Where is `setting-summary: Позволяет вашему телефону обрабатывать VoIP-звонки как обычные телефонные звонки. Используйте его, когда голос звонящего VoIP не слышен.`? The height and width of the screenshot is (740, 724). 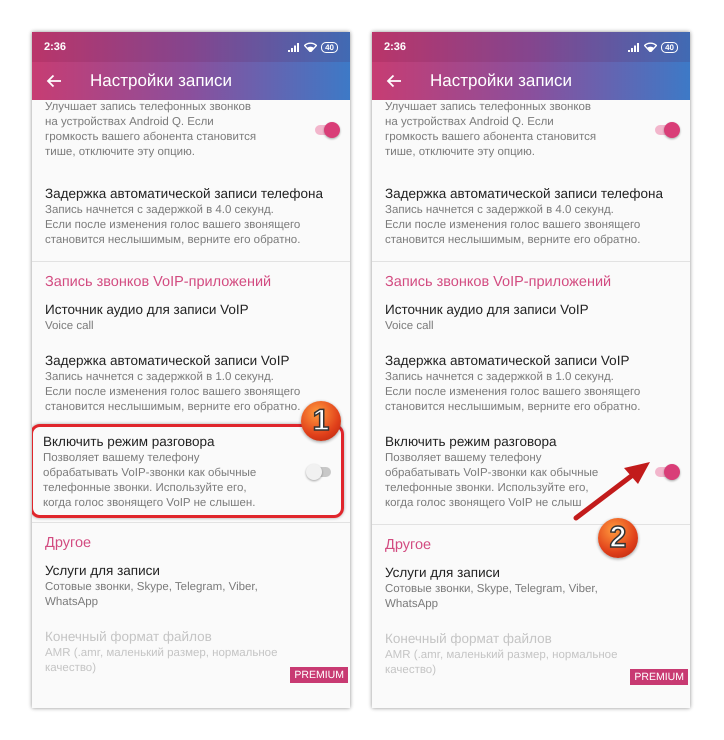
setting-summary: Позволяет вашему телефону обрабатывать VoIP-звонки как обычные телефонные звонки. Используйте его, когда голос звонящего VoIP не слышен. is located at coordinates (150, 481).